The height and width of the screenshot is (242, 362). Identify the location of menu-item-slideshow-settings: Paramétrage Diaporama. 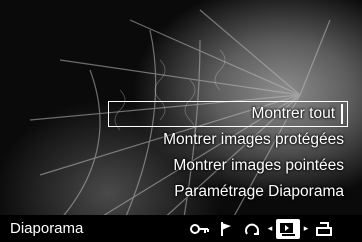
(228, 192).